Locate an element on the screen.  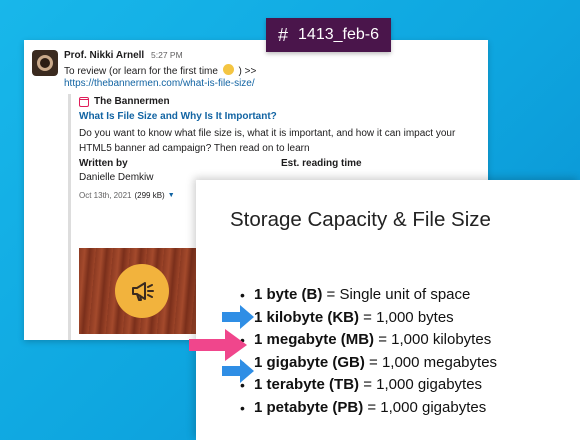
field-label: Written by is located at coordinates (103, 163).